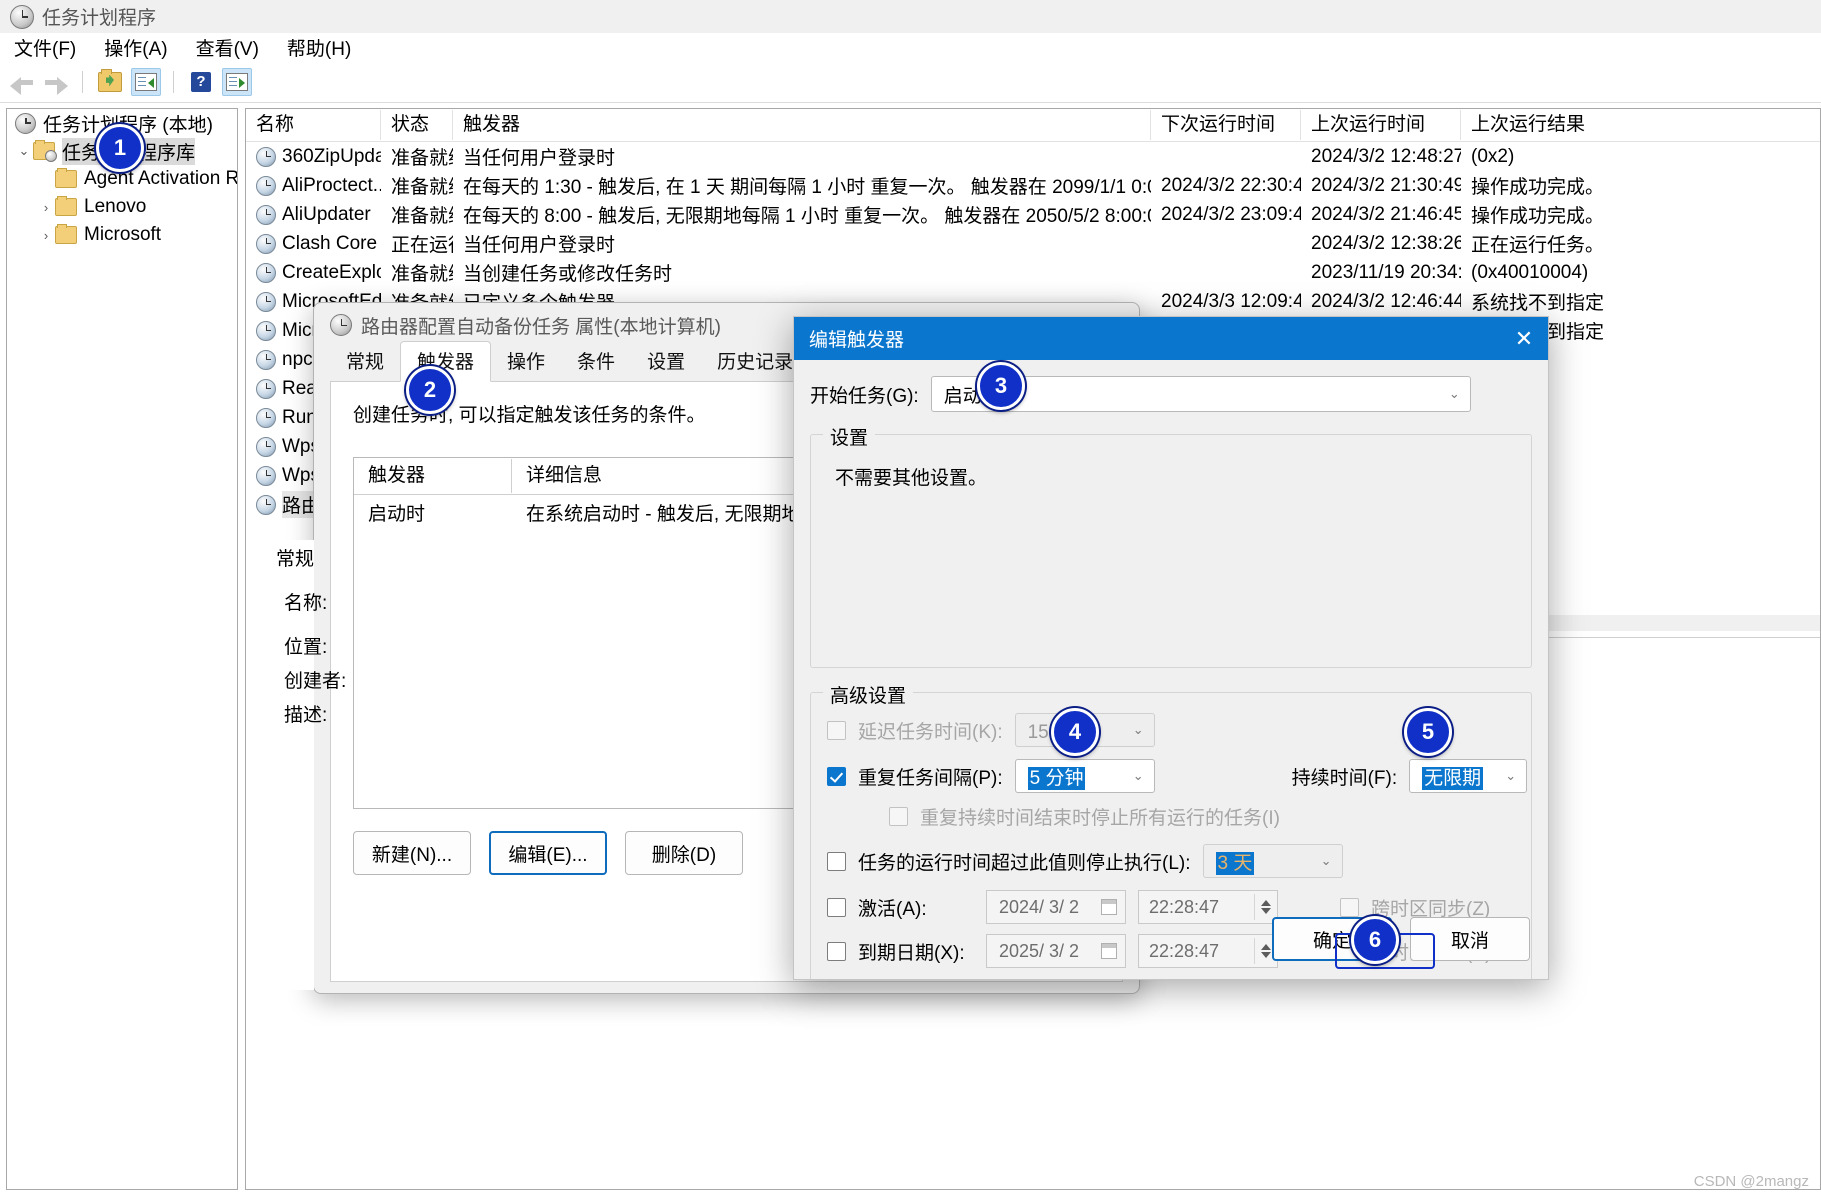 The image size is (1821, 1196). What do you see at coordinates (82, 81) in the screenshot?
I see `toolbar-separator` at bounding box center [82, 81].